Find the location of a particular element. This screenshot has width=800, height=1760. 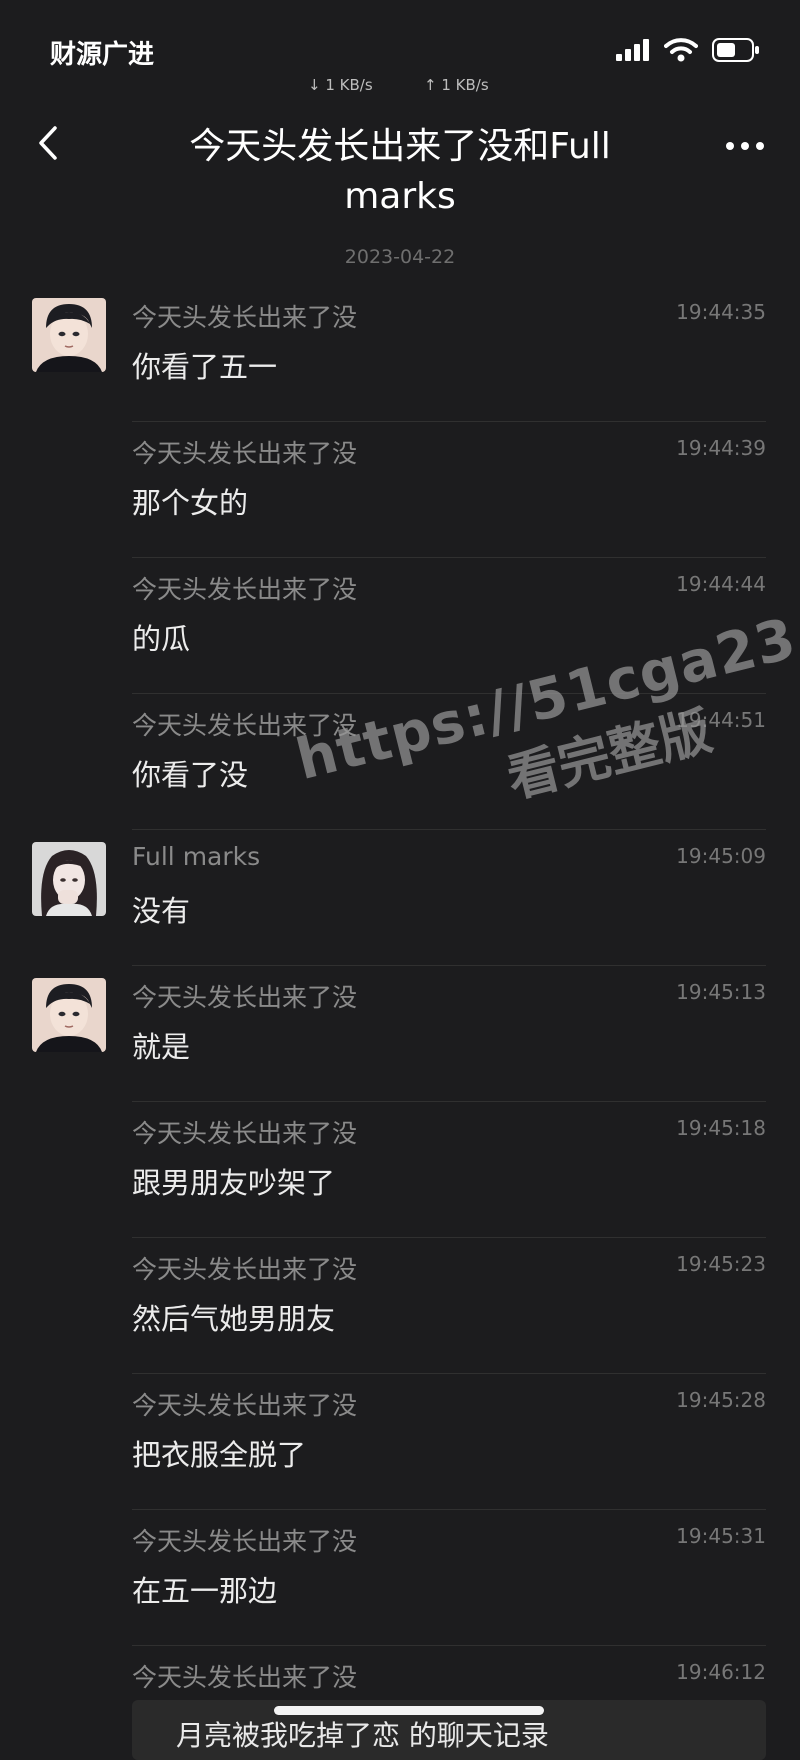

battery-icon is located at coordinates (736, 52).